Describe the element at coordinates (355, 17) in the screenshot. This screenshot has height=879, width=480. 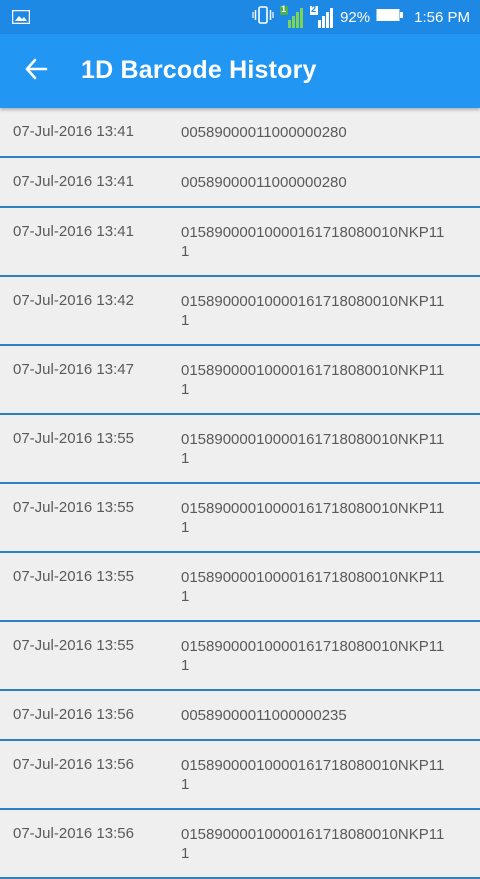
I see `battery-percent: 92%` at that location.